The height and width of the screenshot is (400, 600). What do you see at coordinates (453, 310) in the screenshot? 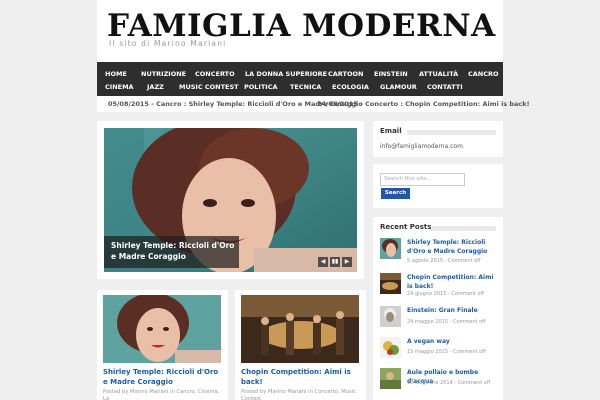
I see `recent-post-title: Einstein: Gran Finale` at bounding box center [453, 310].